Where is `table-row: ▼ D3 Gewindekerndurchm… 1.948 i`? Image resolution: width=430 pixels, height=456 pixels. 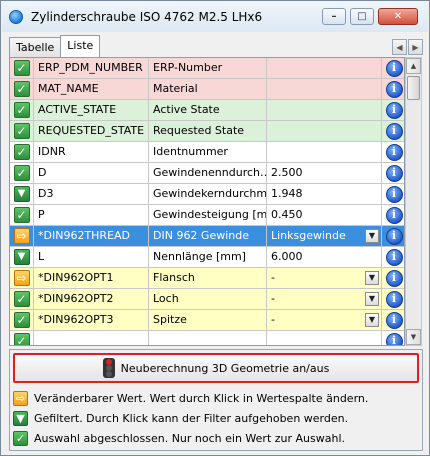
table-row: ▼ D3 Gewindekerndurchm… 1.948 i is located at coordinates (207, 194).